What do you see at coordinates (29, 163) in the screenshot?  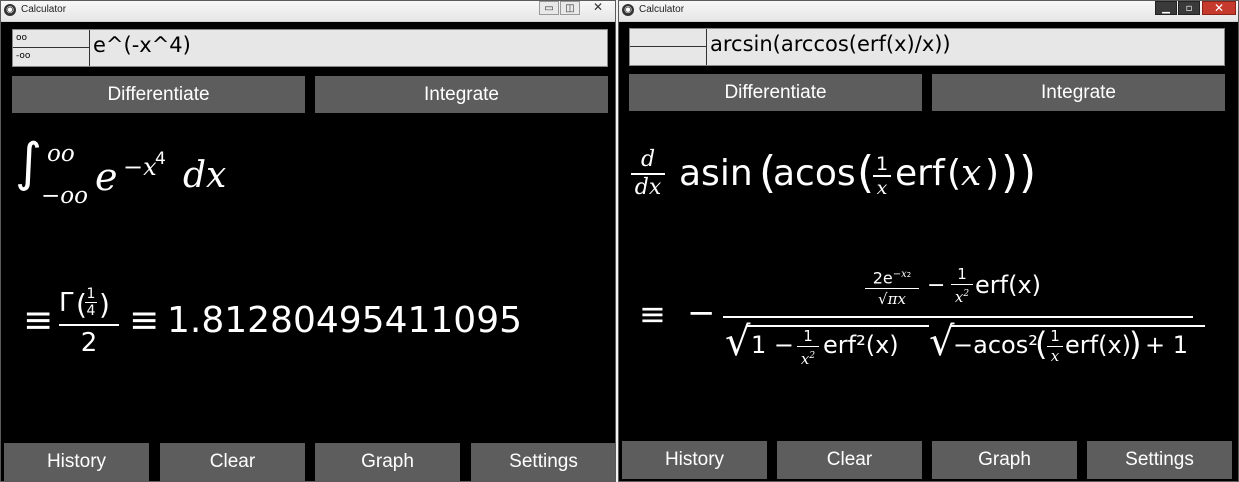 I see `integral-sign: ∫` at bounding box center [29, 163].